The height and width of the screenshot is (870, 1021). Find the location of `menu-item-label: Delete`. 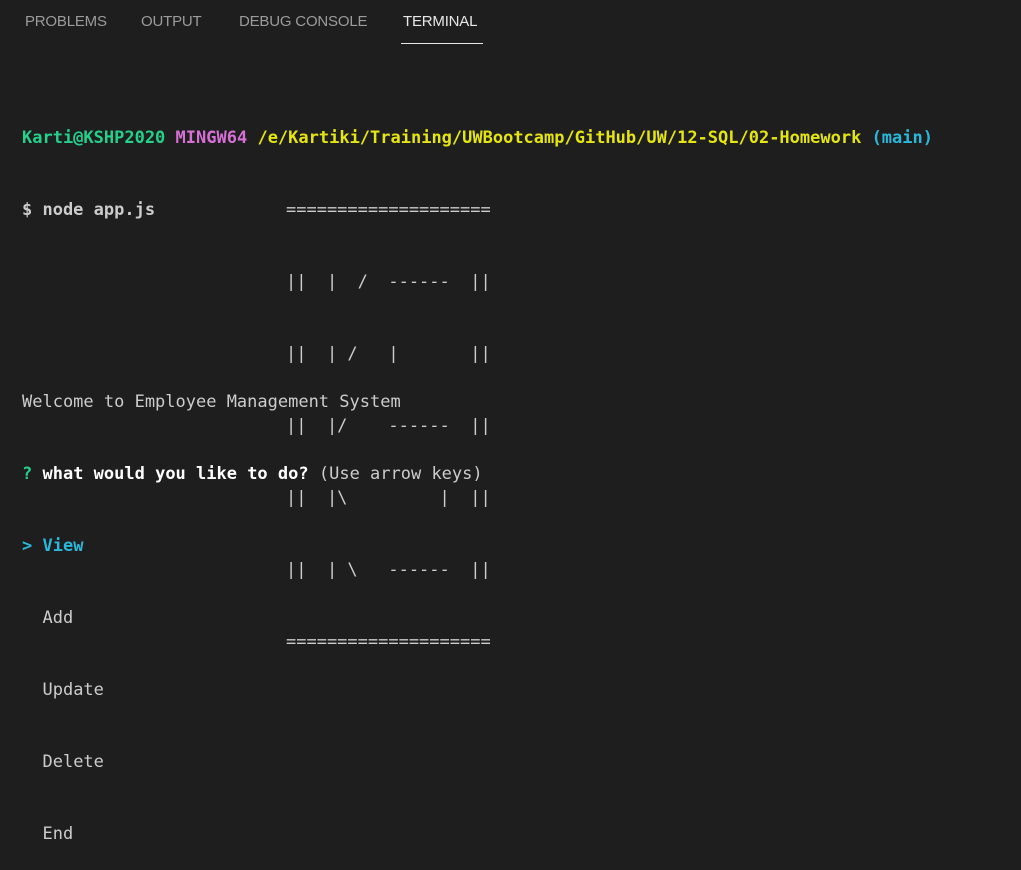

menu-item-label: Delete is located at coordinates (73, 762).